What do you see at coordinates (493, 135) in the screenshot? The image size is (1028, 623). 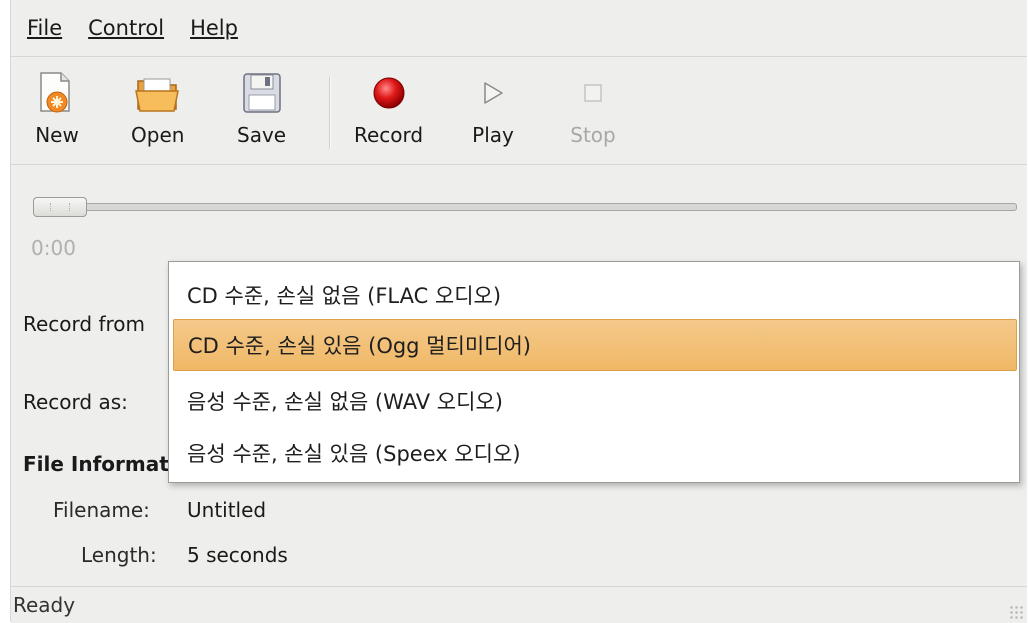 I see `play-button-label: Play` at bounding box center [493, 135].